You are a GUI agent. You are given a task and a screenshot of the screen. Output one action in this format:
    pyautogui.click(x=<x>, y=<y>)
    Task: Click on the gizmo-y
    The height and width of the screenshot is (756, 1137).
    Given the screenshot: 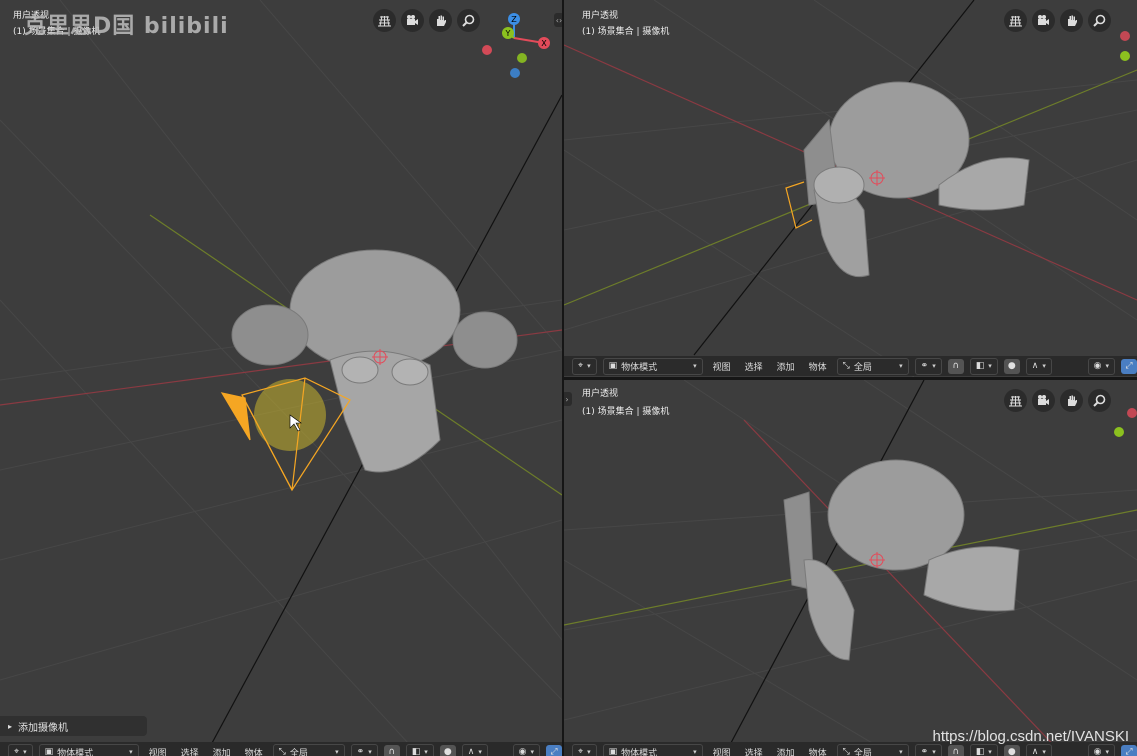 What is the action you would take?
    pyautogui.click(x=1119, y=432)
    